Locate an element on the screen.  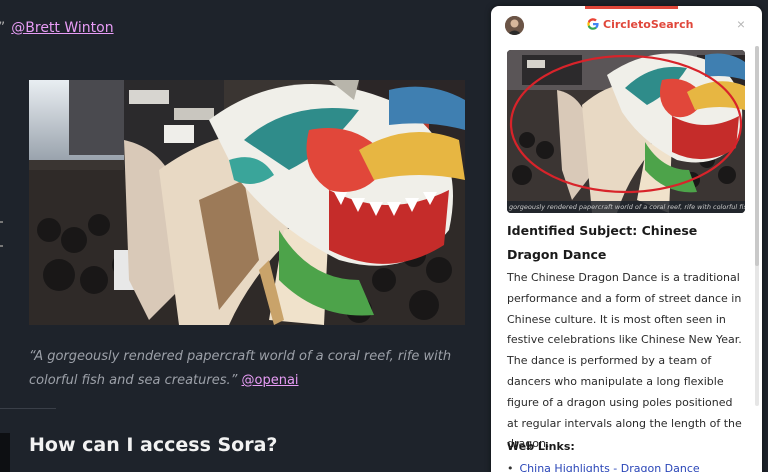
subject-title: Identified Subject: Chinese Dragon Dance is located at coordinates (602, 242).